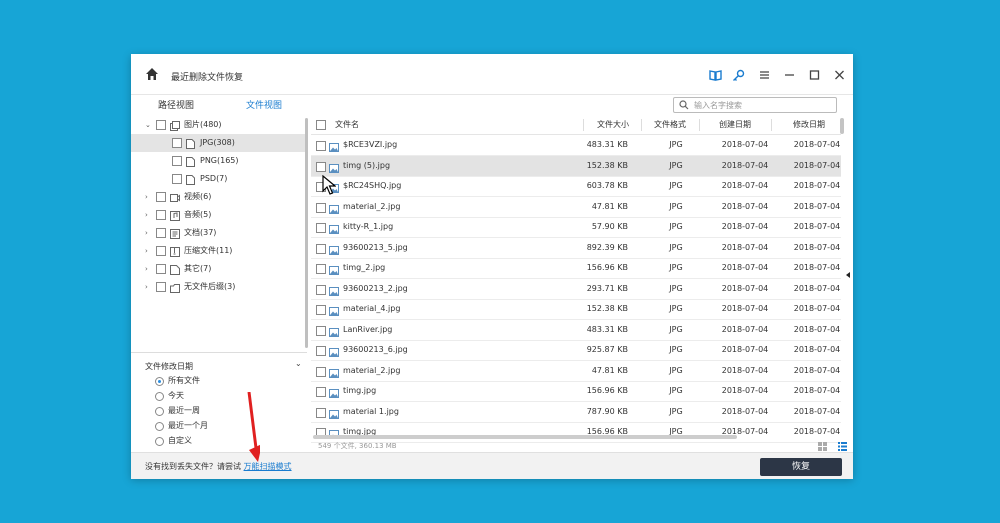 Image resolution: width=1000 pixels, height=523 pixels. Describe the element at coordinates (738, 75) in the screenshot. I see `key-icon` at that location.